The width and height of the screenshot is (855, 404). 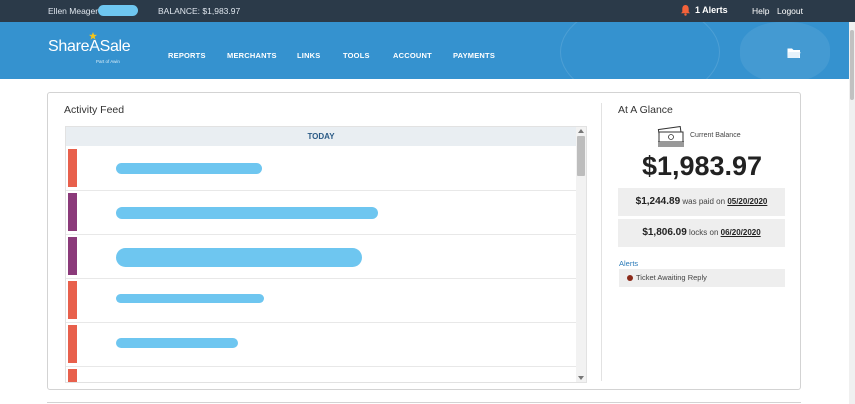 I want to click on redacted-name, so click(x=118, y=10).